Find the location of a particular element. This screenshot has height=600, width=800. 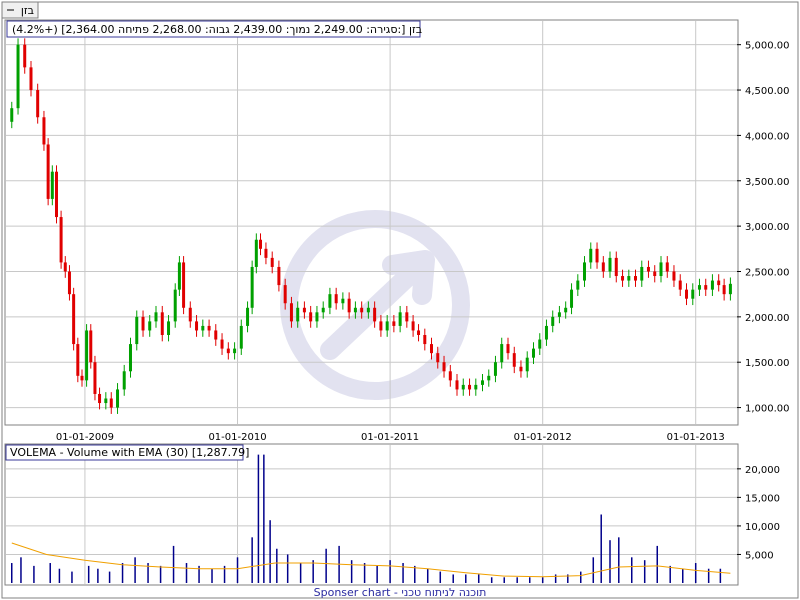

ohlc-high-label: גבוה: is located at coordinates (217, 29).